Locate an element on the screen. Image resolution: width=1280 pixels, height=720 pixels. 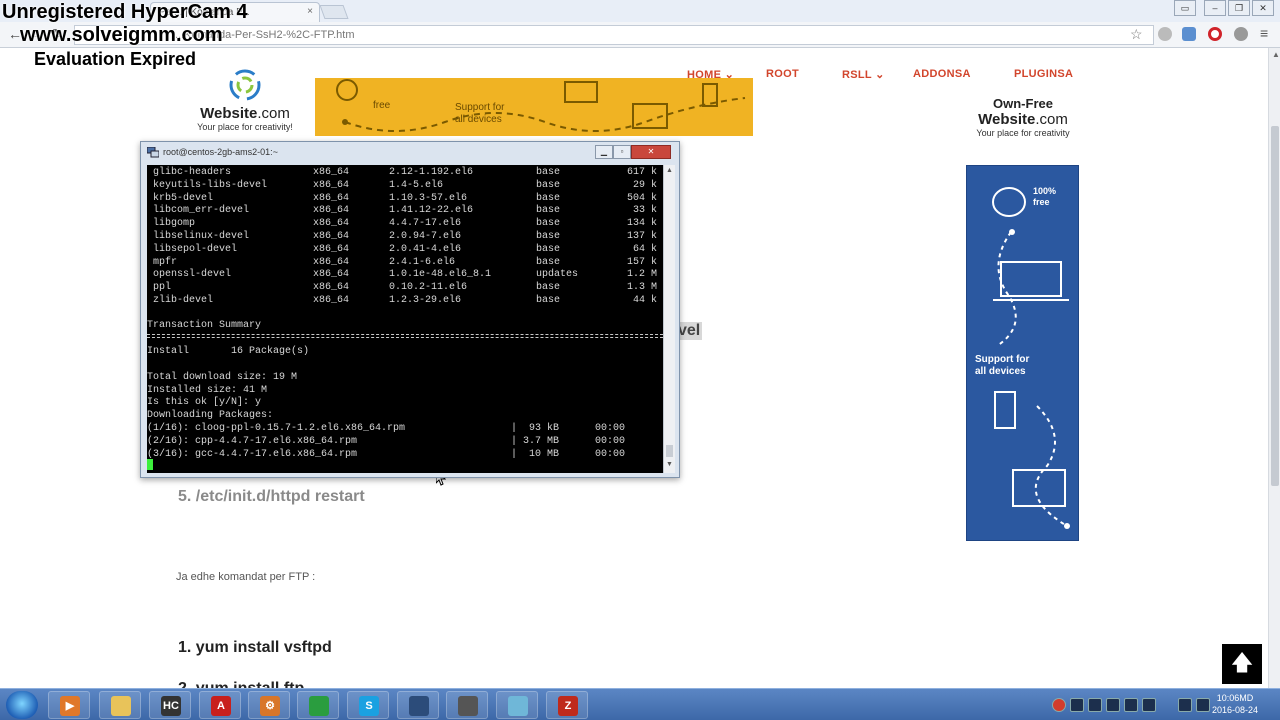
skype-icon: S is located at coordinates (369, 706).